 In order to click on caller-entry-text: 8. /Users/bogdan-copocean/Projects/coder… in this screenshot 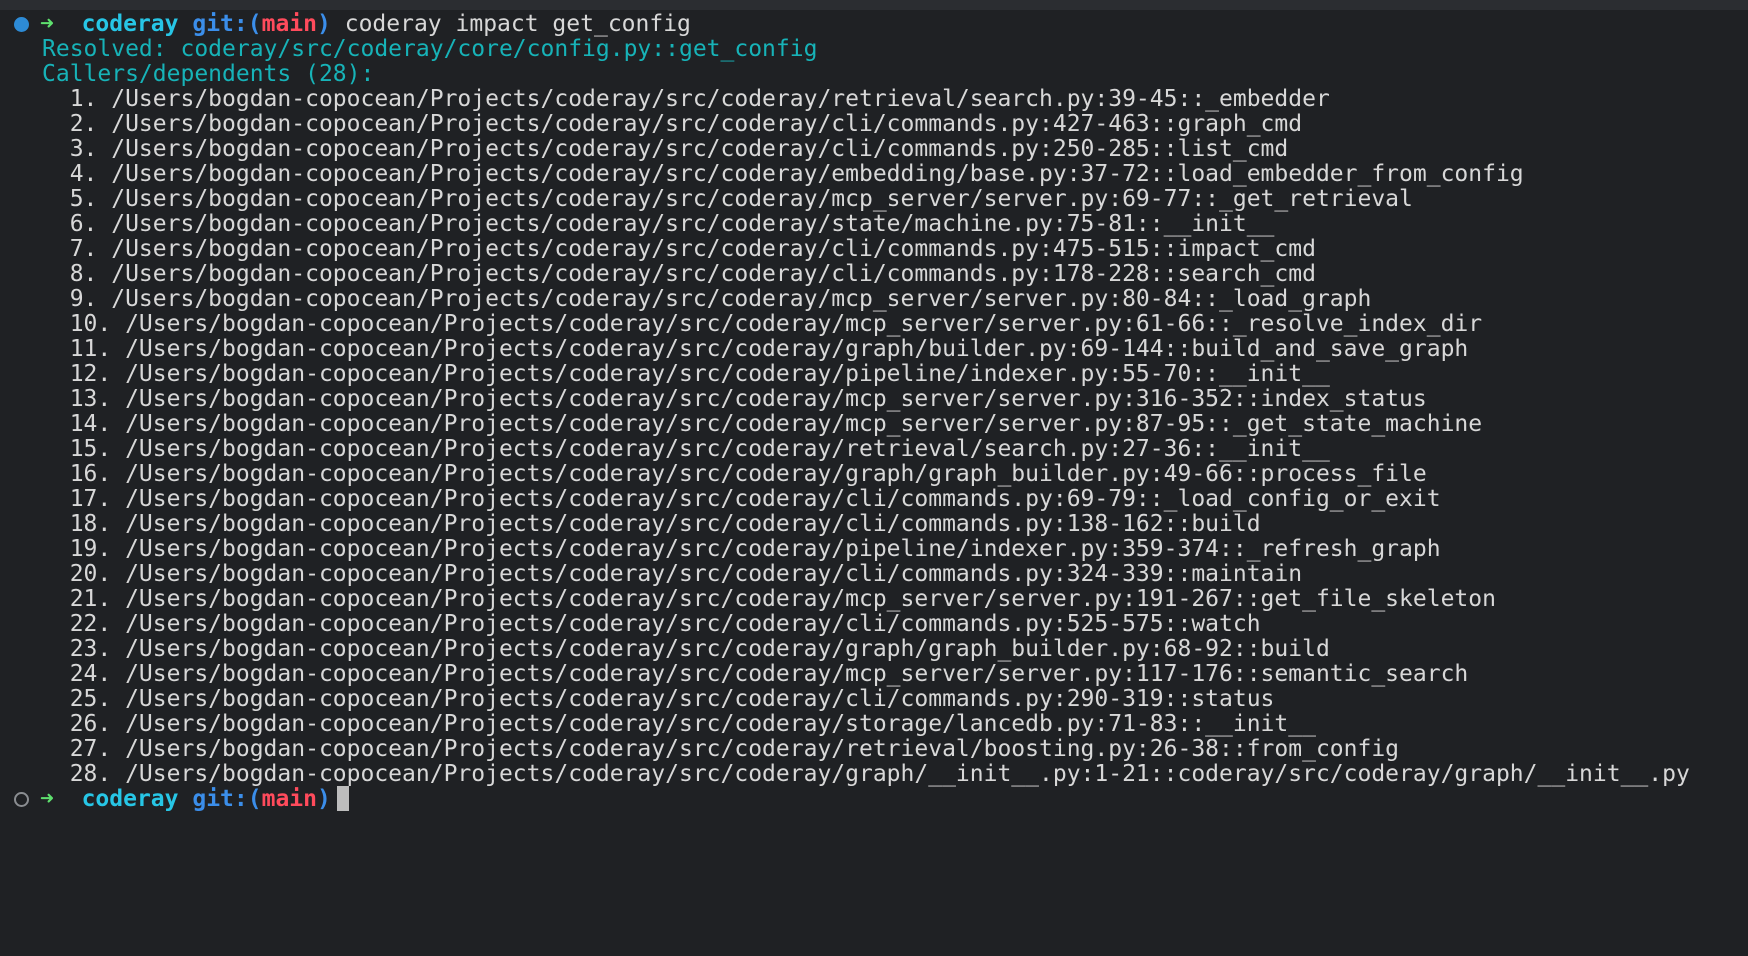, I will do `click(679, 274)`.